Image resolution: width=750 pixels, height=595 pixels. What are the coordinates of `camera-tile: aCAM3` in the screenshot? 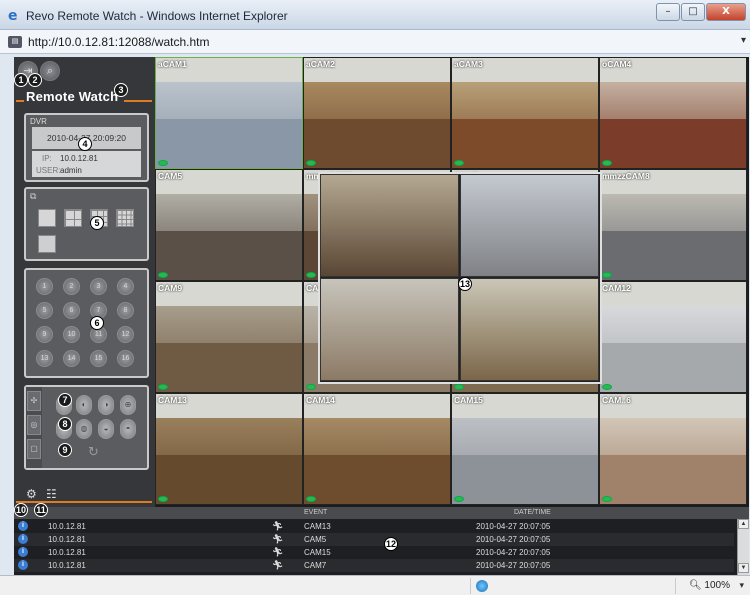 It's located at (525, 113).